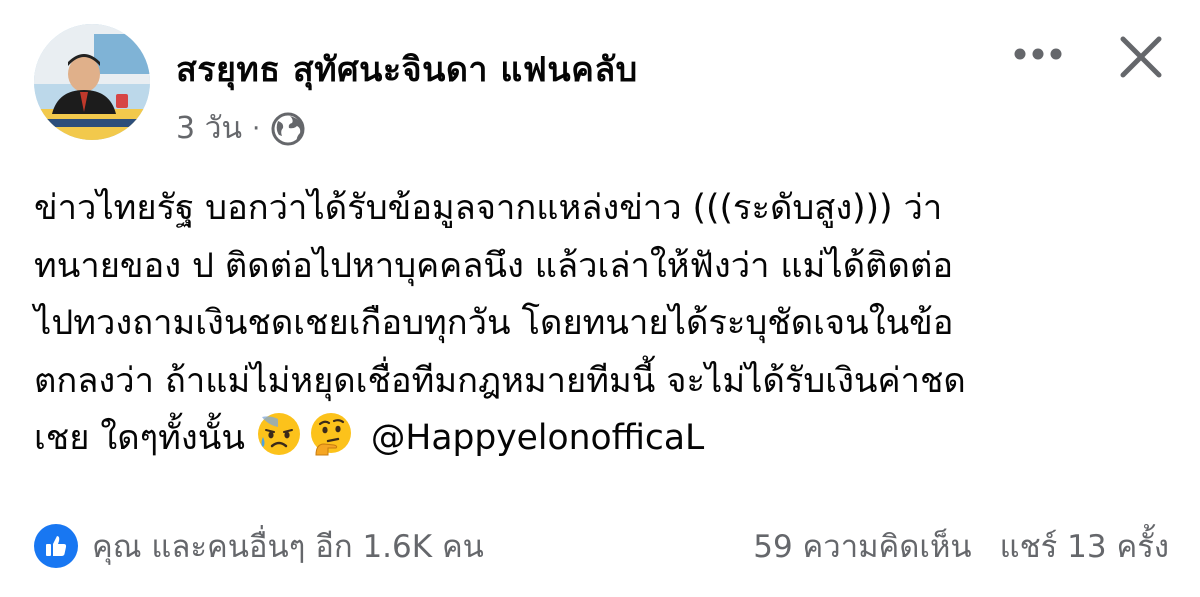 The height and width of the screenshot is (597, 1200). What do you see at coordinates (407, 69) in the screenshot?
I see `author-name: สรยุทธ สุทัศนะจินดา แฟนคลับ` at bounding box center [407, 69].